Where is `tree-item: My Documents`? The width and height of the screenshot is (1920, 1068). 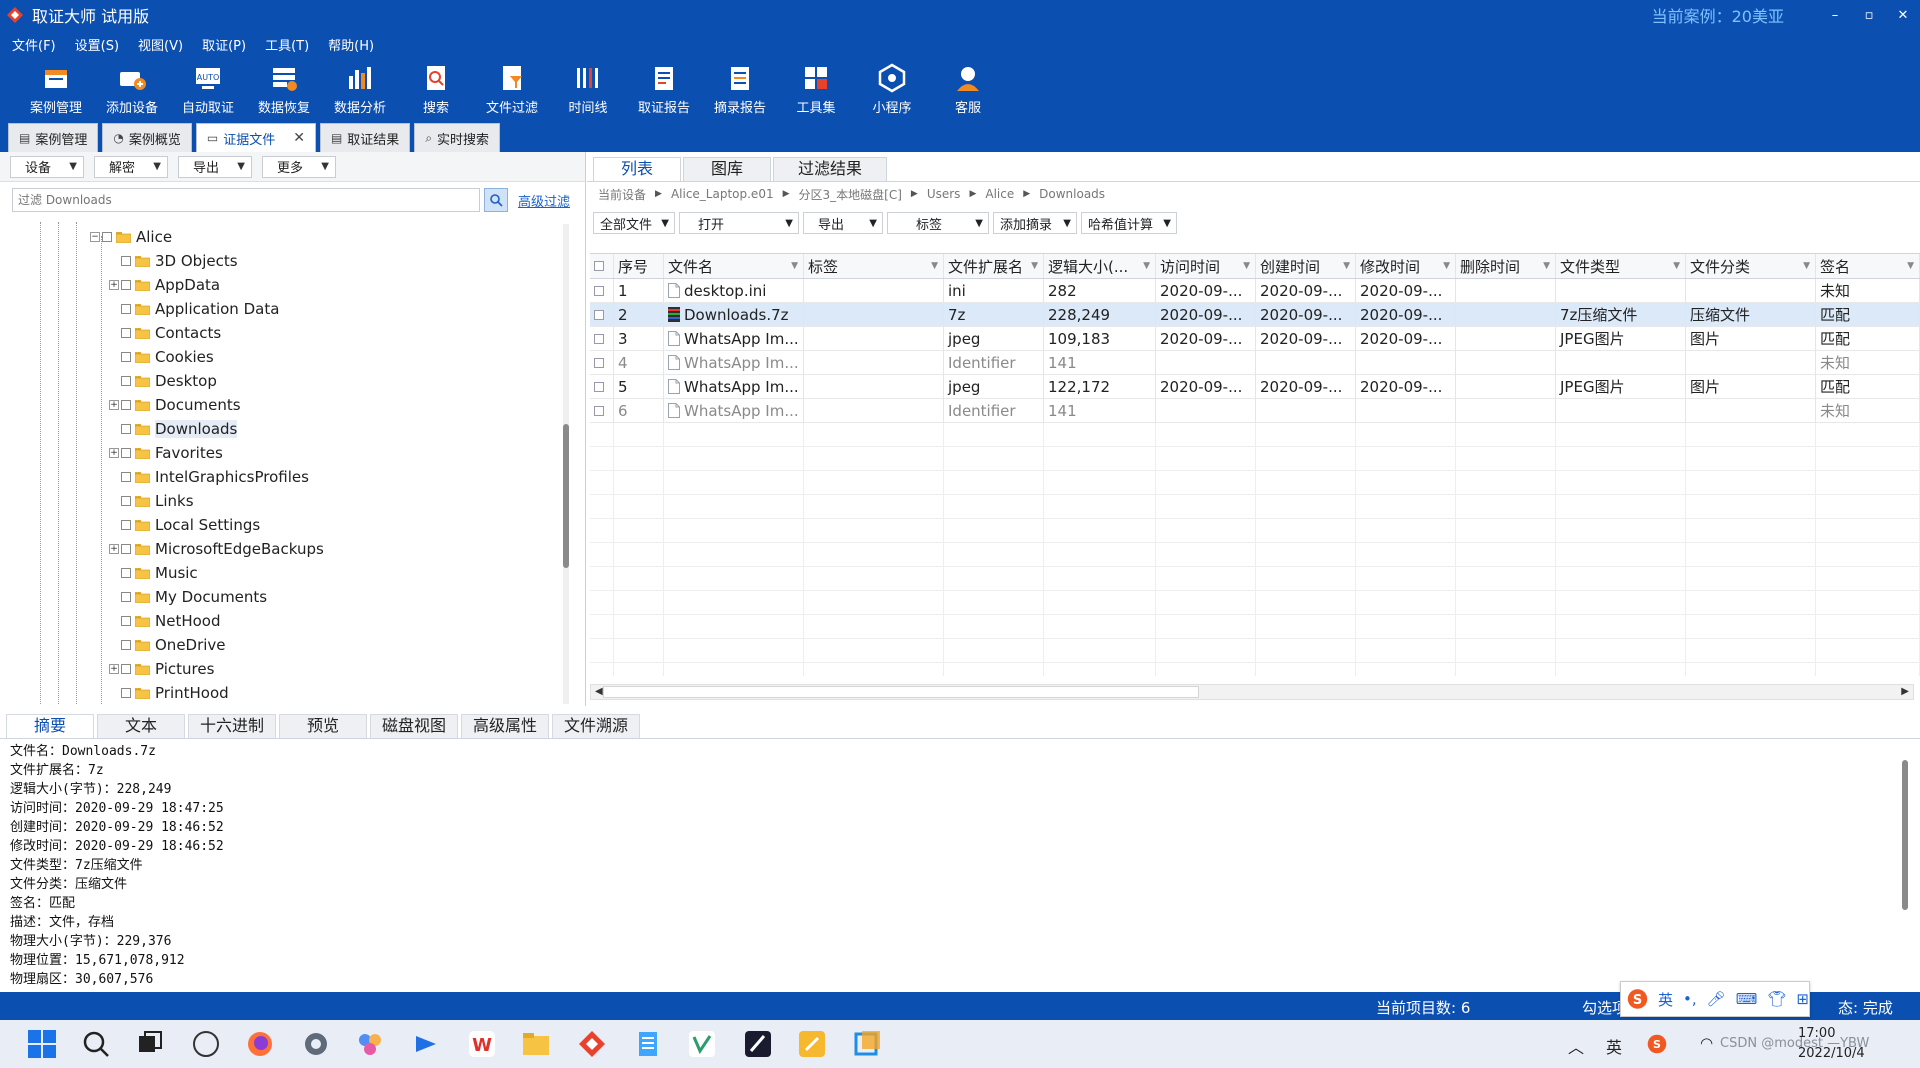
tree-item: My Documents is located at coordinates (188, 597).